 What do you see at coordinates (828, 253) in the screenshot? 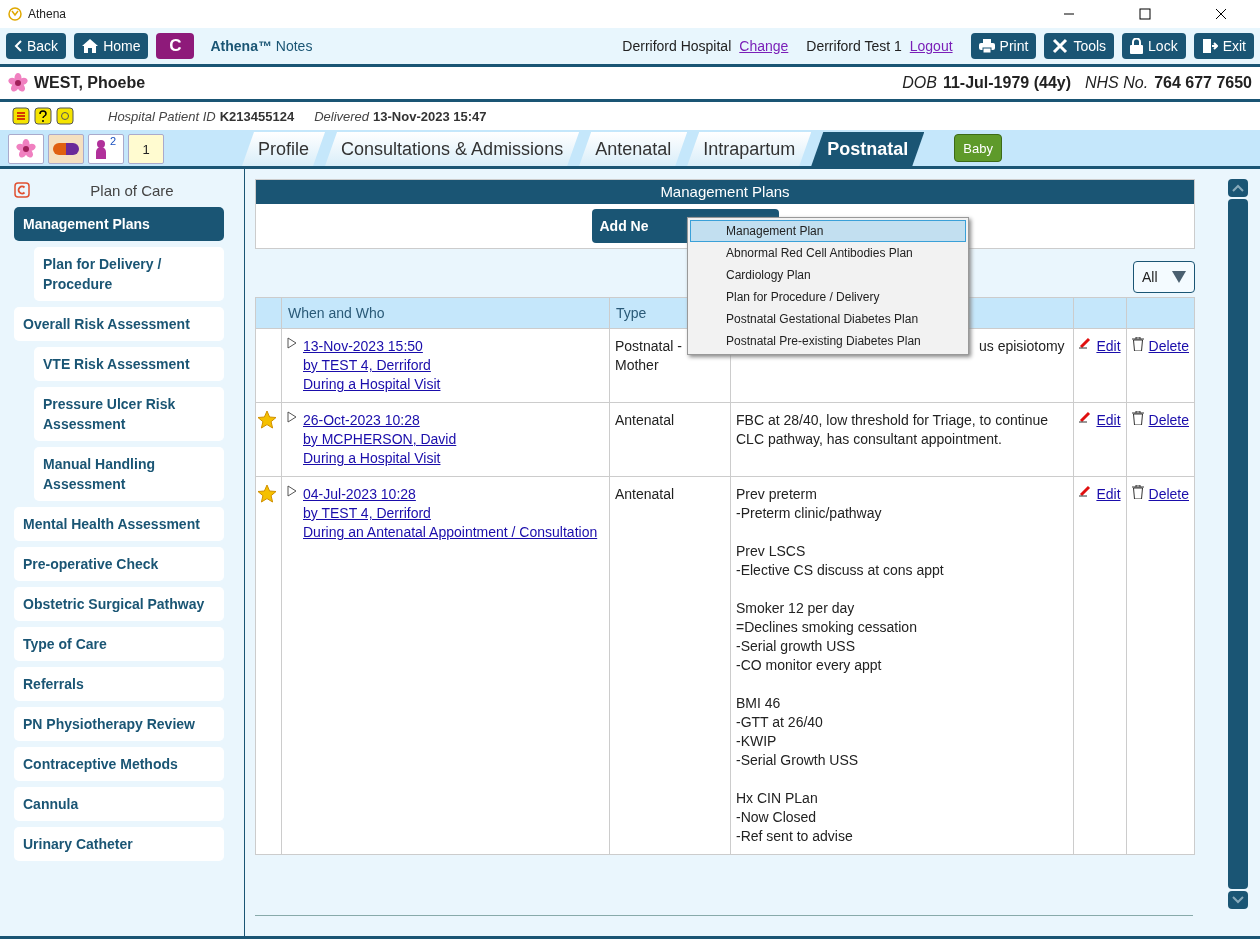
I see `menu-item: Abnormal Red Cell Antibodies Plan` at bounding box center [828, 253].